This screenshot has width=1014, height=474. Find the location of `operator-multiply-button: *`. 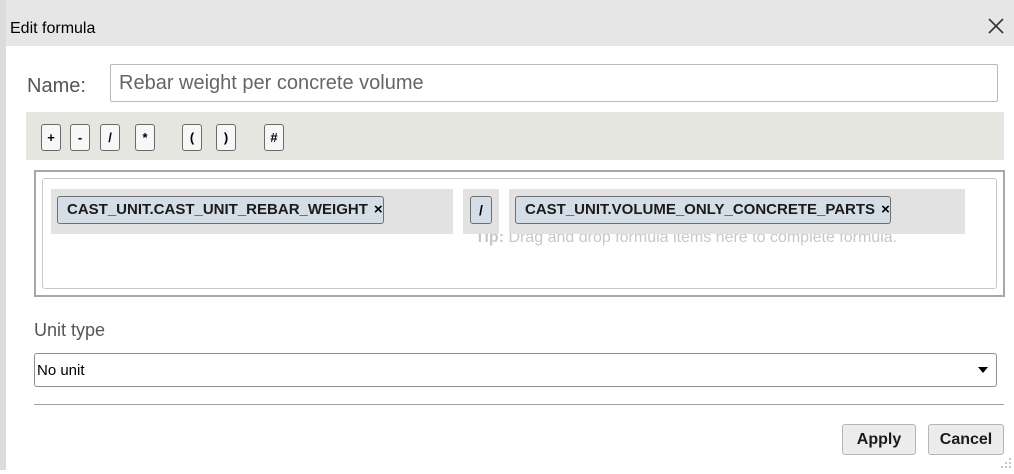

operator-multiply-button: * is located at coordinates (145, 137).